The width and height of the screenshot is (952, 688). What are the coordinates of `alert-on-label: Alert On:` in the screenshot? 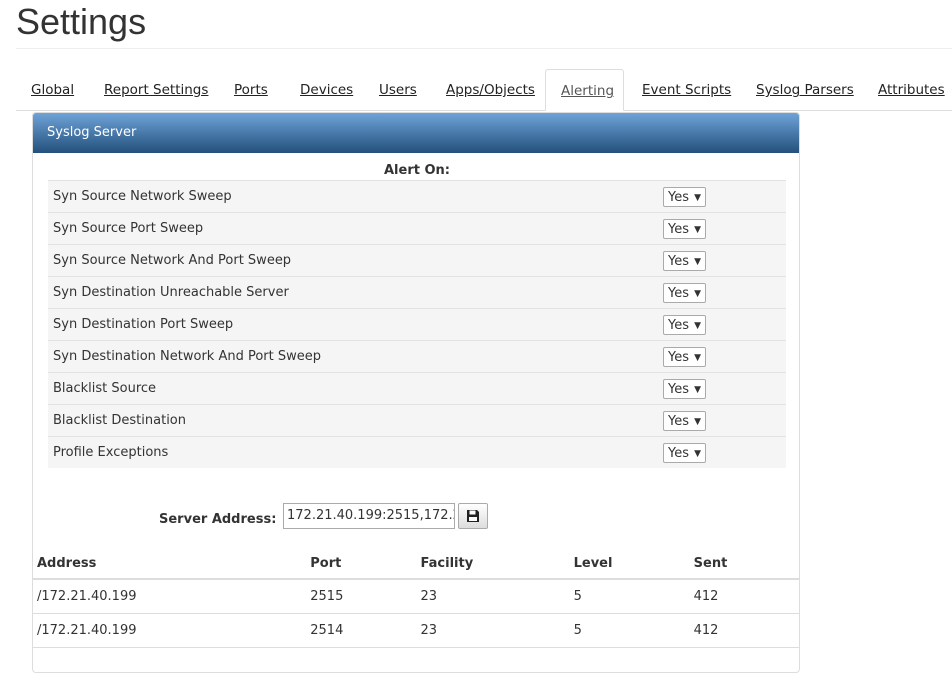 It's located at (417, 170).